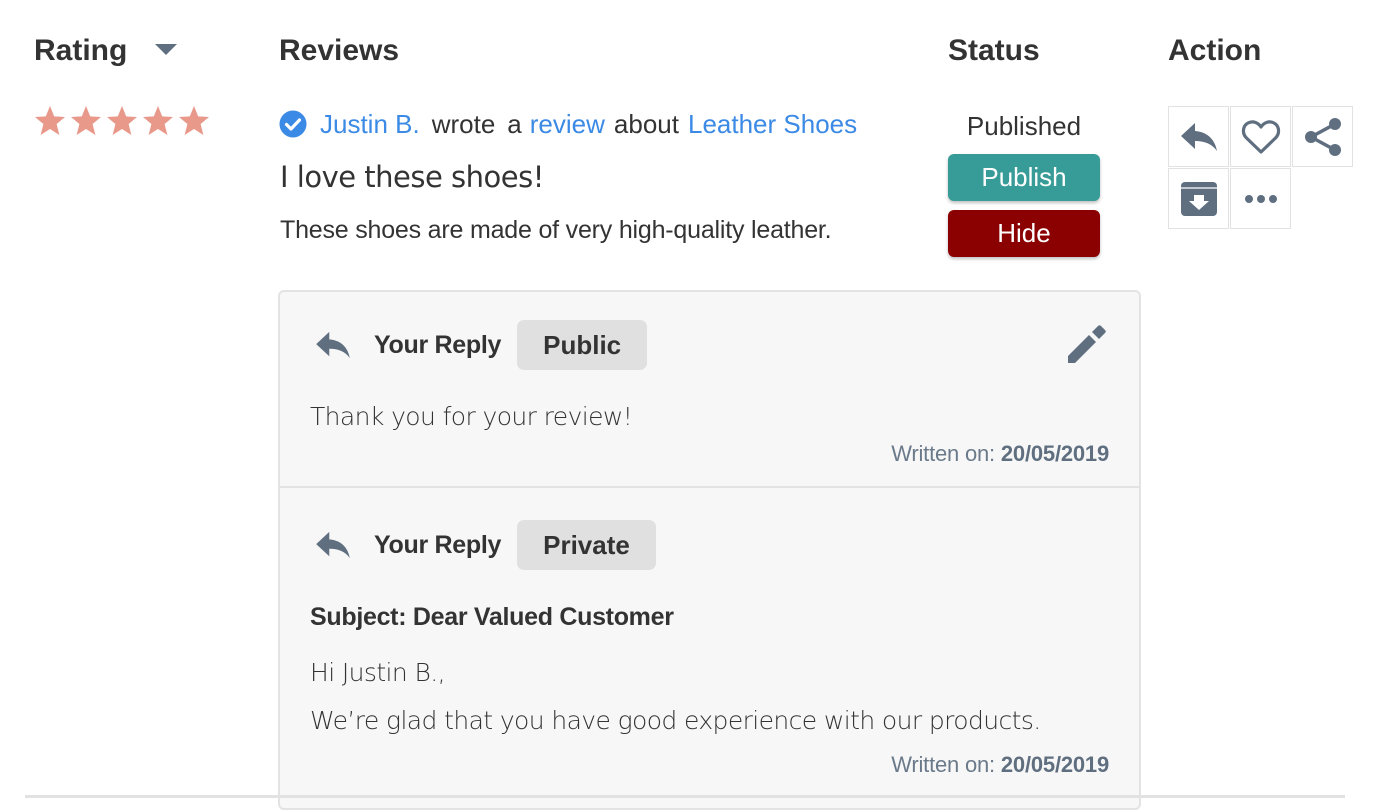 The image size is (1400, 810). Describe the element at coordinates (1215, 50) in the screenshot. I see `column-header-action: Action` at that location.